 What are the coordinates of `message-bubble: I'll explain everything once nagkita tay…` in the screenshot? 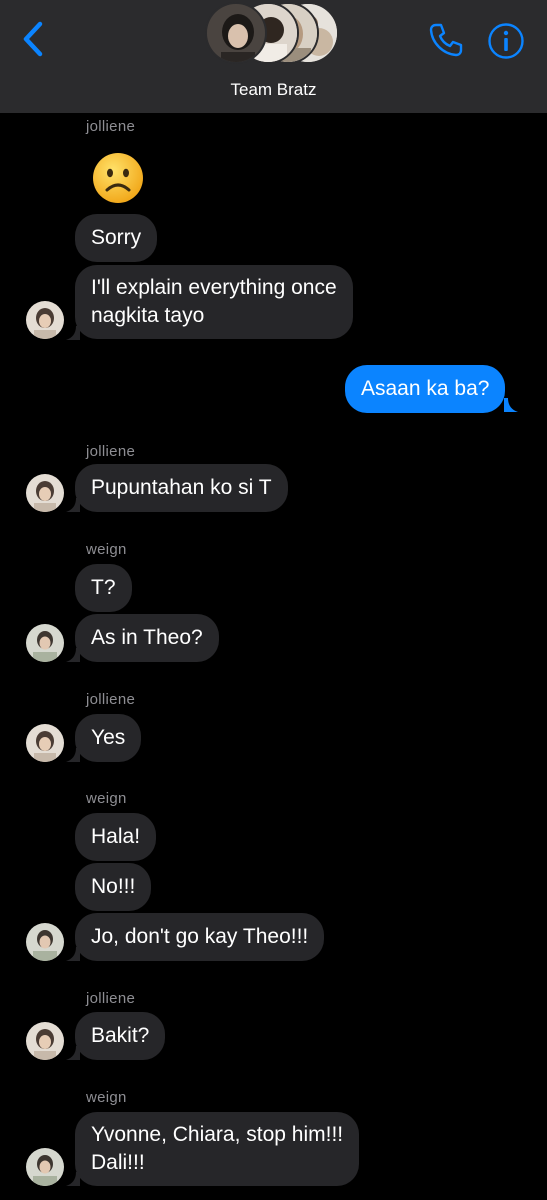 It's located at (214, 302).